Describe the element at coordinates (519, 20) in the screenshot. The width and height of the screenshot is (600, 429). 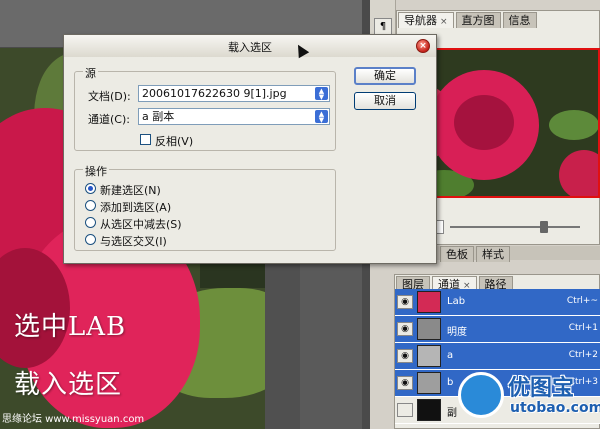
I see `tab-info: 信息` at that location.